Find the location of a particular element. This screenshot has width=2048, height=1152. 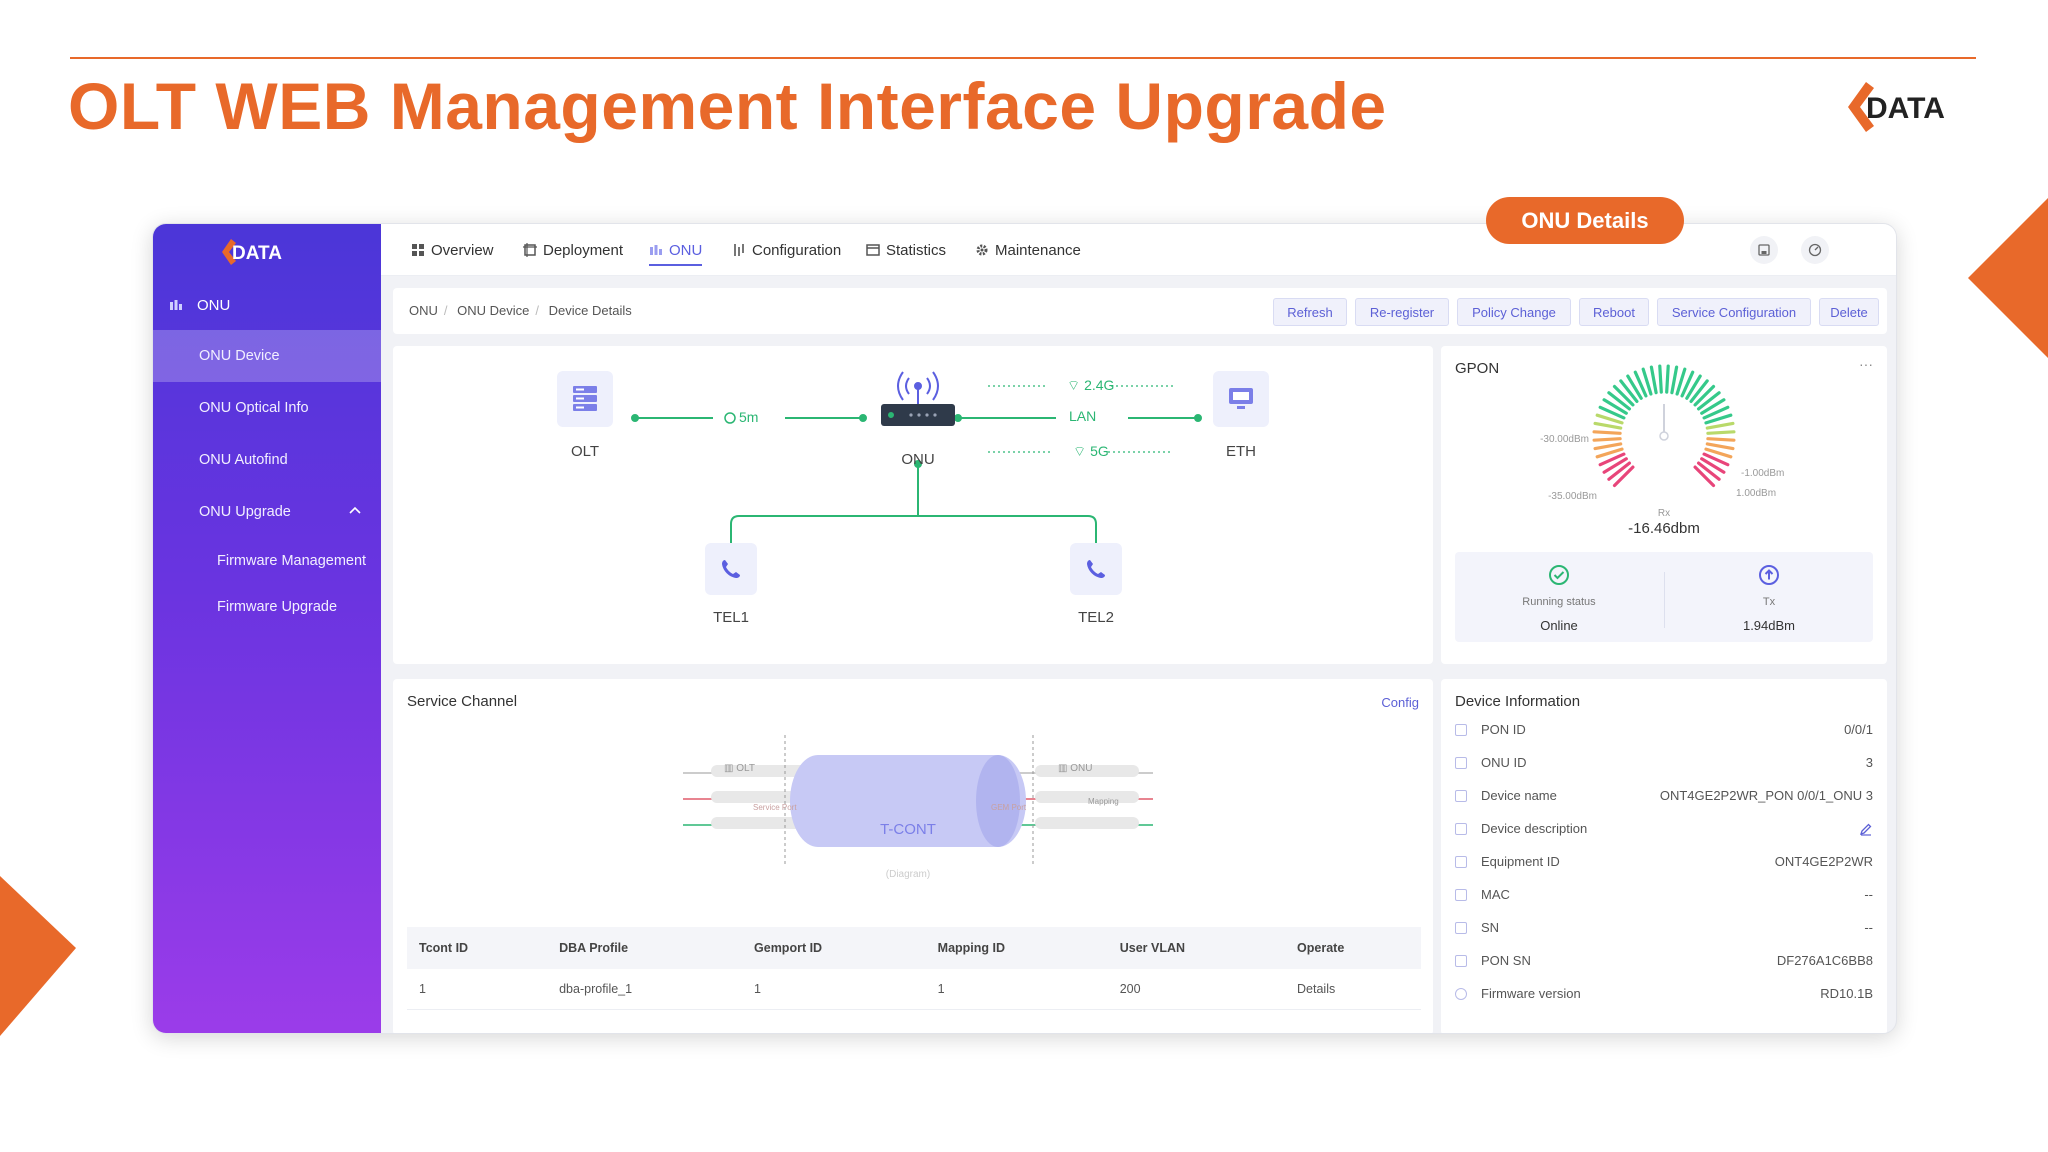

tab-configuration: Configuration is located at coordinates (786, 250).